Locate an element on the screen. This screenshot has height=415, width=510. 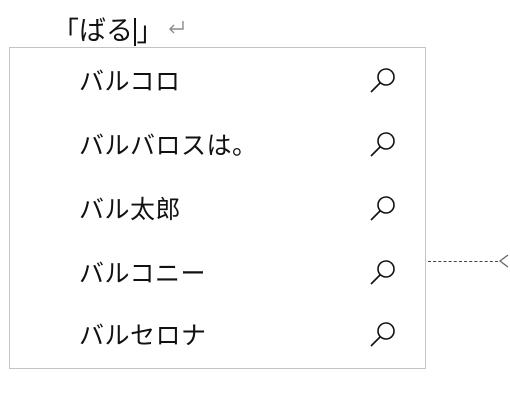
candidate-label: バルバロスは。 is located at coordinates (168, 145).